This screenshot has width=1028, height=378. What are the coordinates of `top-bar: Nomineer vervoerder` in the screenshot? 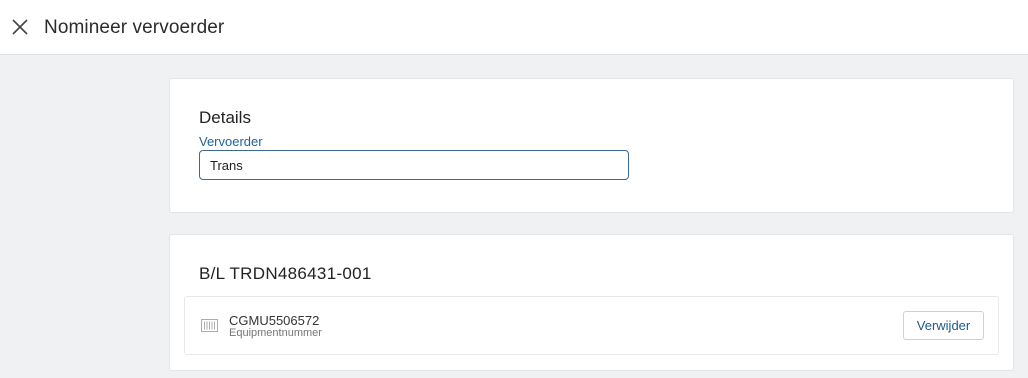 It's located at (514, 27).